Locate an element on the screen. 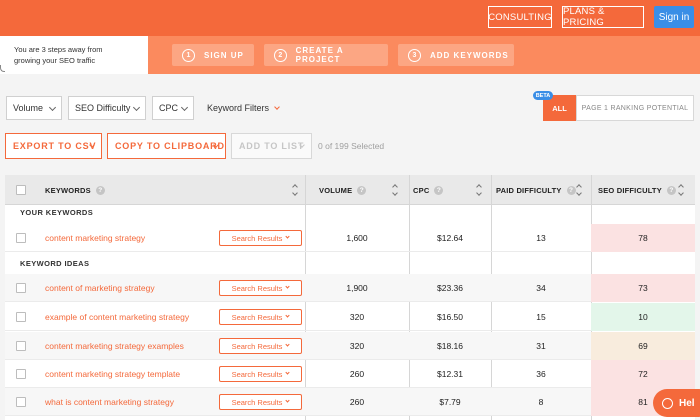 This screenshot has width=700, height=420. volume-value: 1,900 is located at coordinates (357, 288).